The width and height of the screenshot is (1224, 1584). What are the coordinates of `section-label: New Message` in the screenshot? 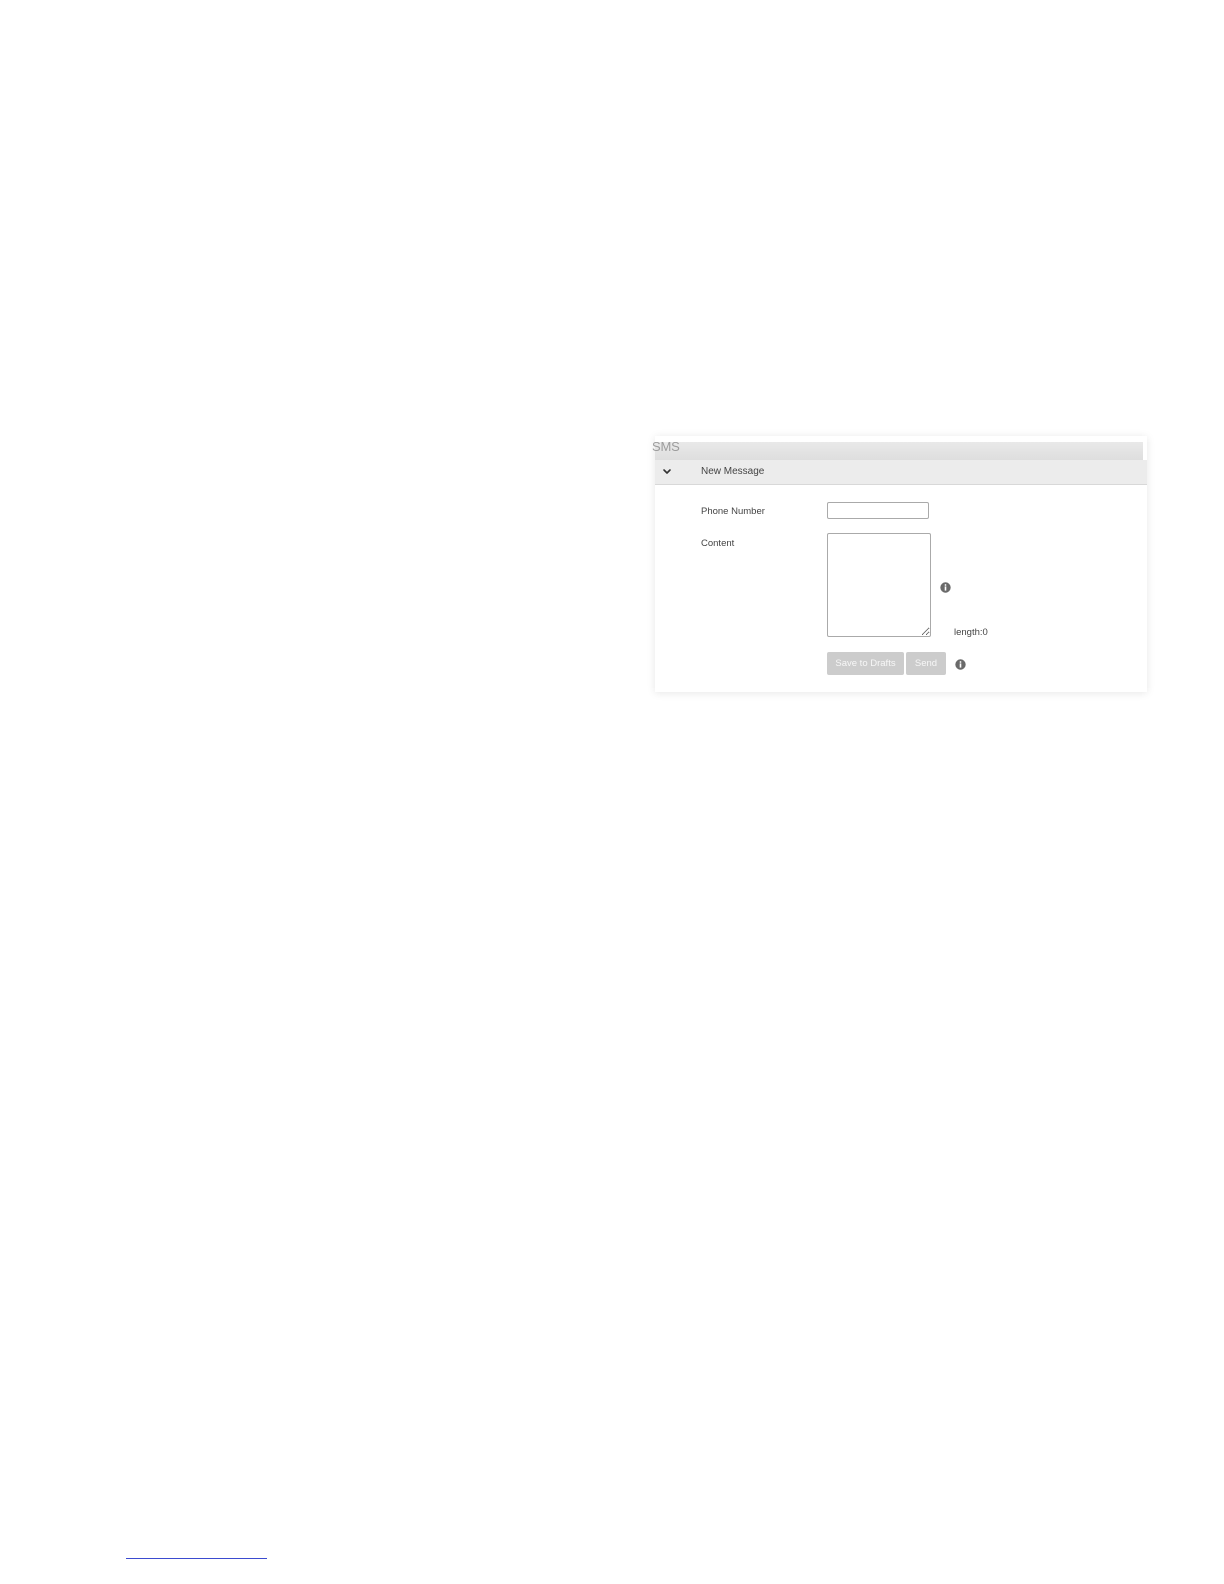 It's located at (733, 471).